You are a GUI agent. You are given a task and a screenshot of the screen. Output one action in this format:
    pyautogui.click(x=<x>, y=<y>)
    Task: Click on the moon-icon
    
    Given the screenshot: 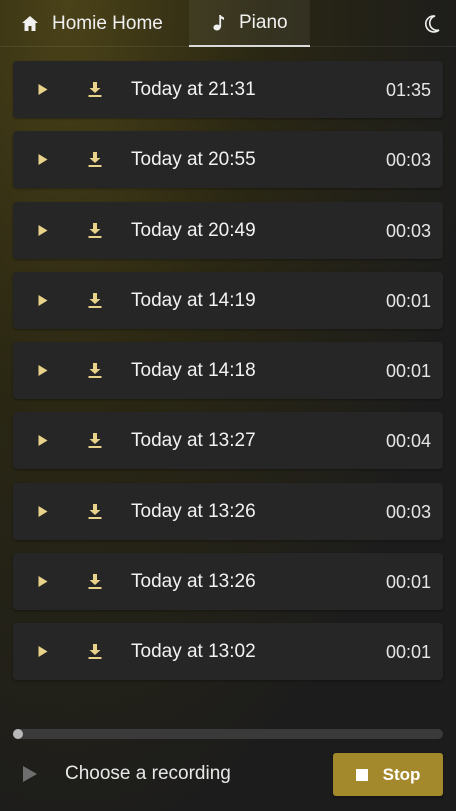 What is the action you would take?
    pyautogui.click(x=432, y=23)
    